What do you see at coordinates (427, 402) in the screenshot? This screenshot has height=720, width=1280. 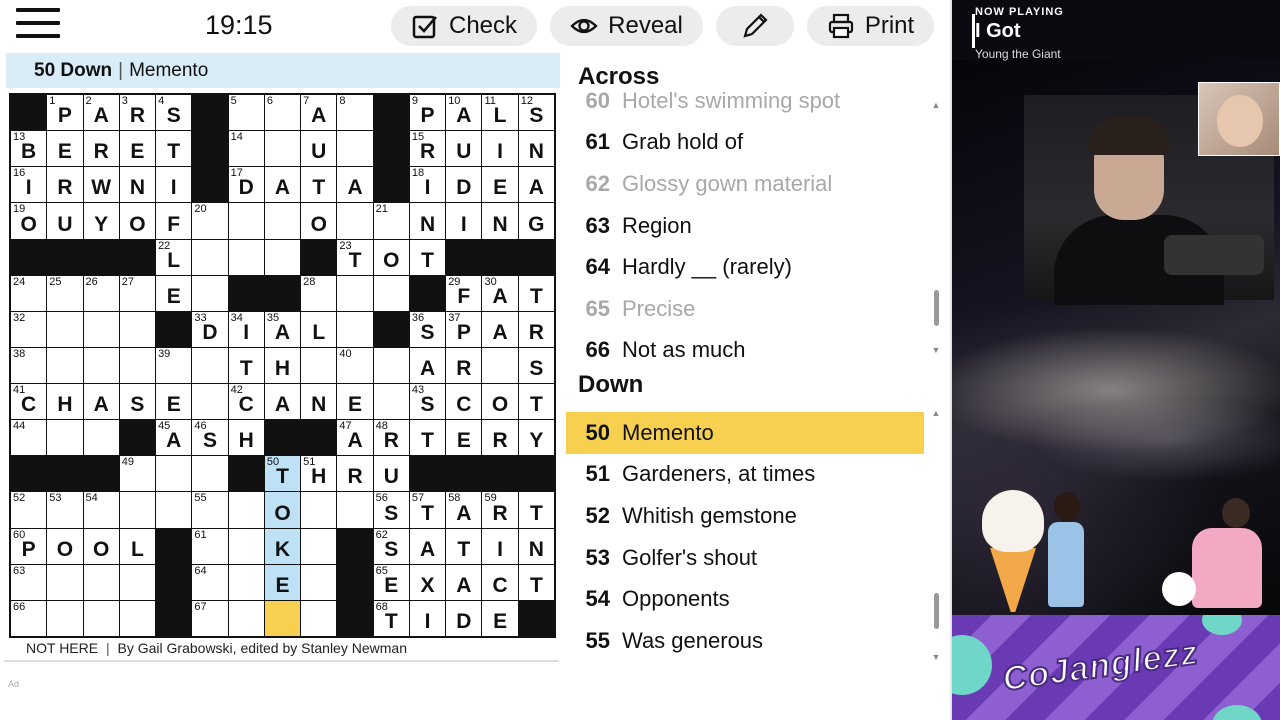 I see `grid-cell: 43 S` at bounding box center [427, 402].